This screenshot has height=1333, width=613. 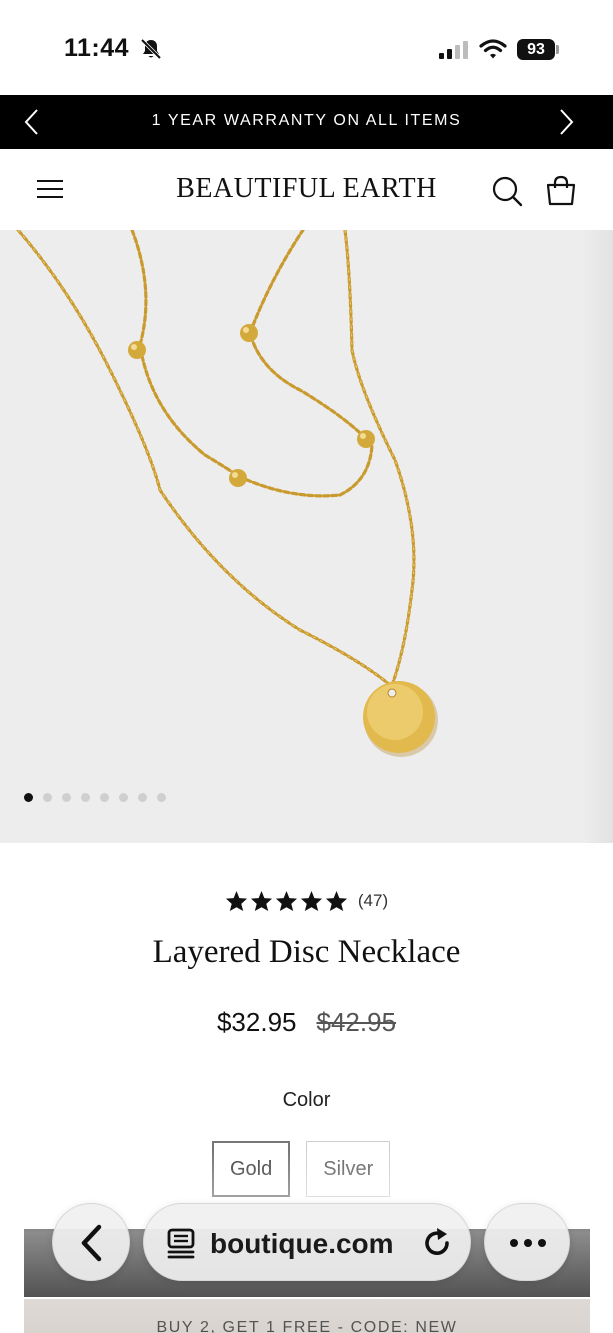 I want to click on announcement-bar: 1 YEAR WARRANTY ON ALL ITEMS, so click(x=306, y=122).